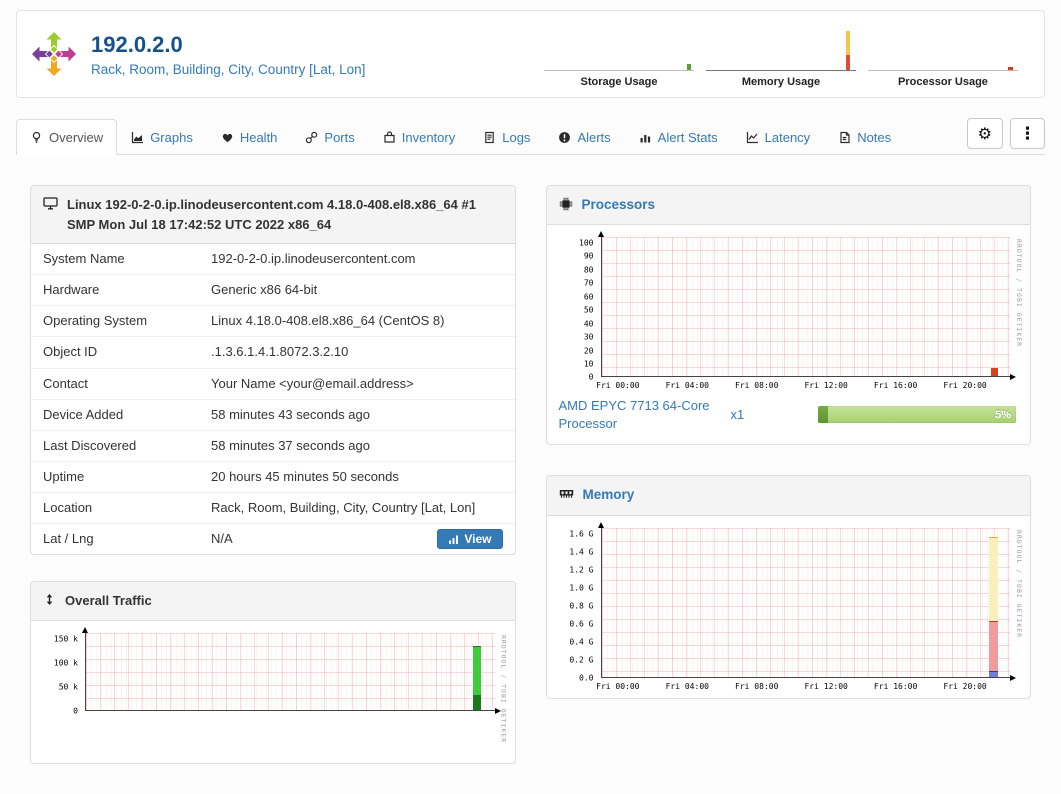  Describe the element at coordinates (339, 137) in the screenshot. I see `tab-label: Ports` at that location.